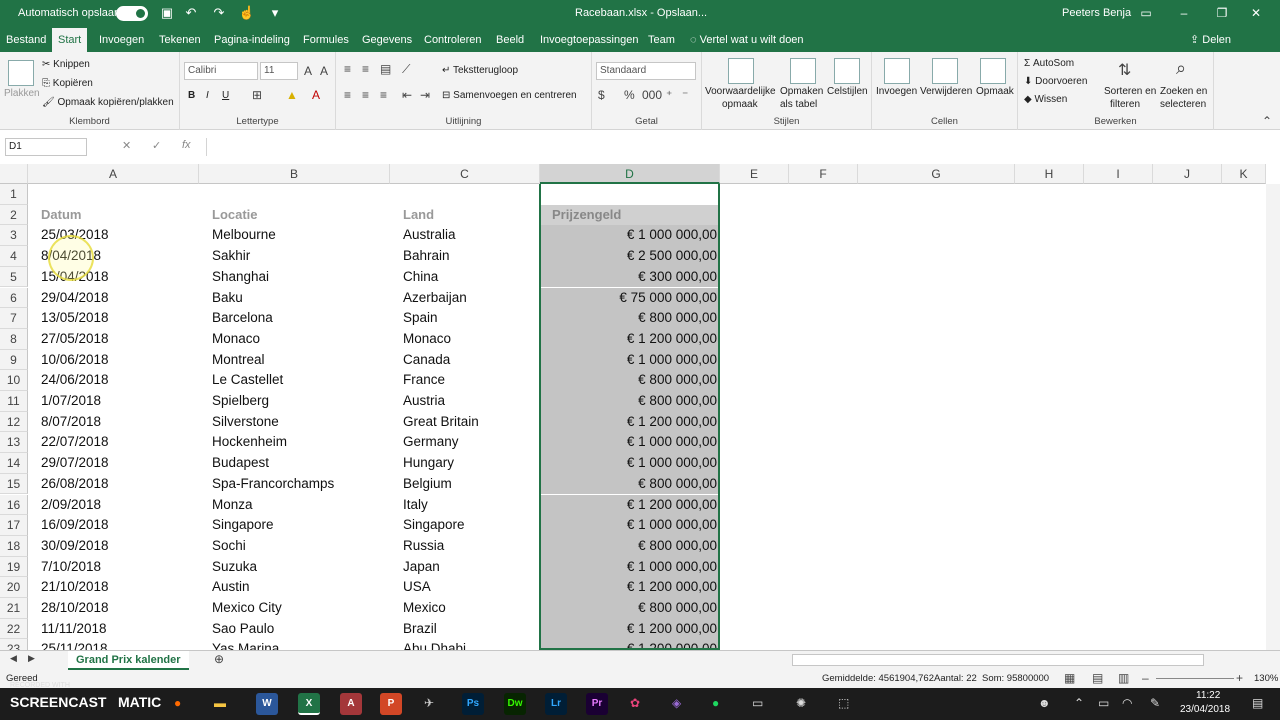  Describe the element at coordinates (597, 704) in the screenshot. I see `premiere-icon: Pr` at that location.